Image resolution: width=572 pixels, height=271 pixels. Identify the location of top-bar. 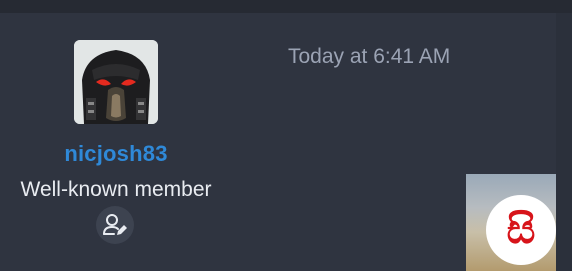
(286, 6).